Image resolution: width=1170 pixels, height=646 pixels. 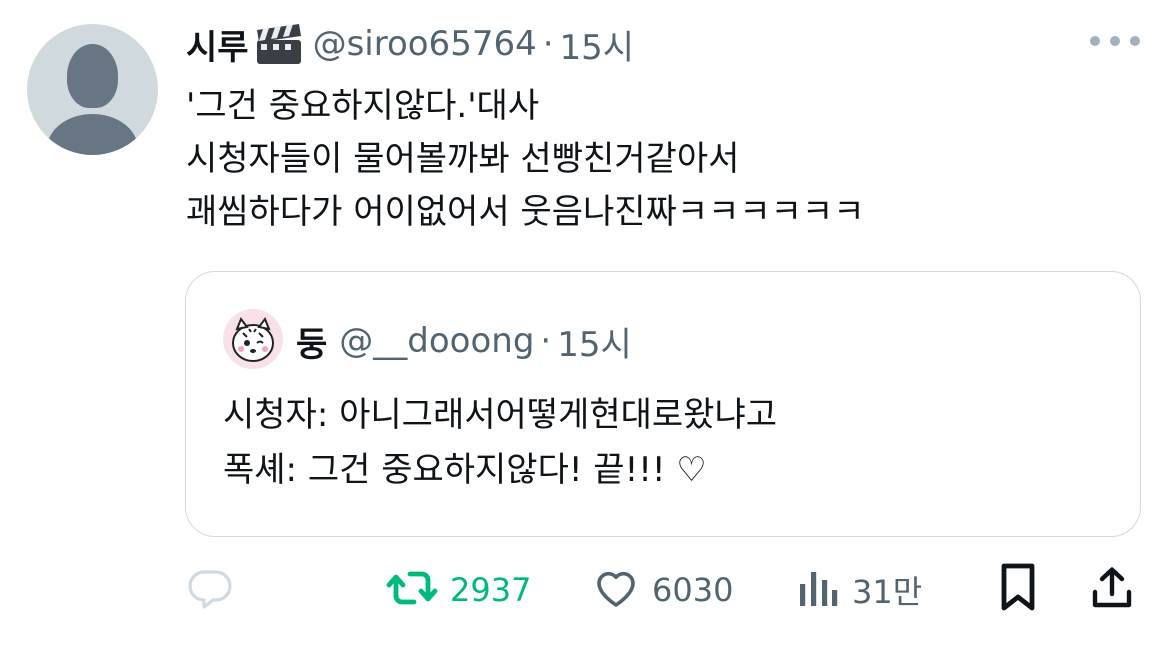 I want to click on quoted-tweet-header: 둥 @__dooong · 15시, so click(x=464, y=341).